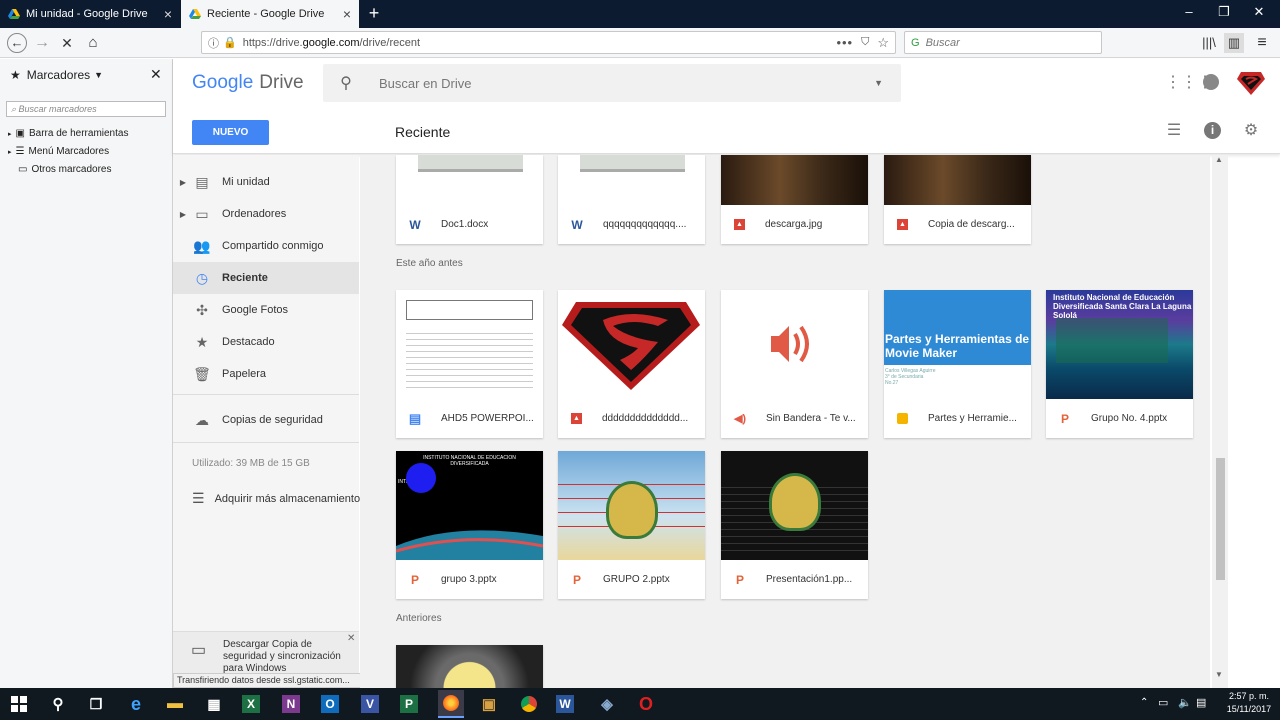  Describe the element at coordinates (67, 43) in the screenshot. I see `stop-loading-icon: ✕` at that location.